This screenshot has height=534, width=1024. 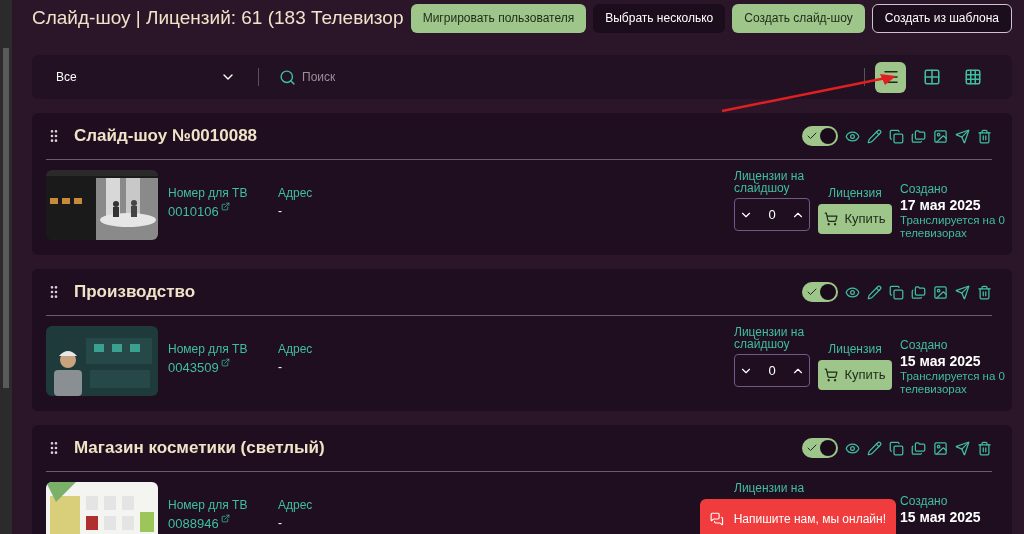 What do you see at coordinates (498, 18) in the screenshot?
I see `header-button: Мигрировать пользователя` at bounding box center [498, 18].